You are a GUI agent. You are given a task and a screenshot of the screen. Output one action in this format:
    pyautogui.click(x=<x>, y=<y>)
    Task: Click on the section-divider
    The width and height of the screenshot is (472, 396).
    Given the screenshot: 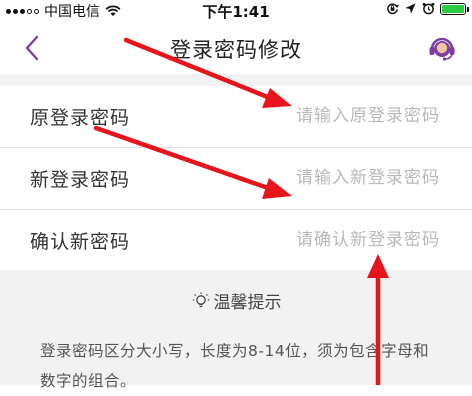 What is the action you would take?
    pyautogui.click(x=236, y=80)
    